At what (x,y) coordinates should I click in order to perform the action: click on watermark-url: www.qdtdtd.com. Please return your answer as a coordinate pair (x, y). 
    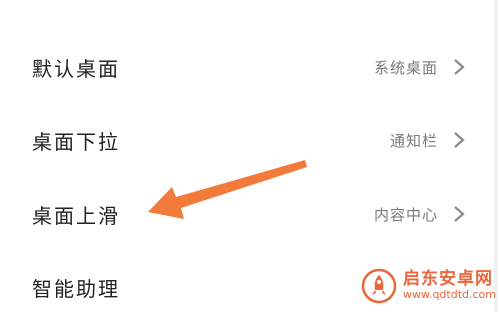
    Looking at the image, I should click on (449, 295).